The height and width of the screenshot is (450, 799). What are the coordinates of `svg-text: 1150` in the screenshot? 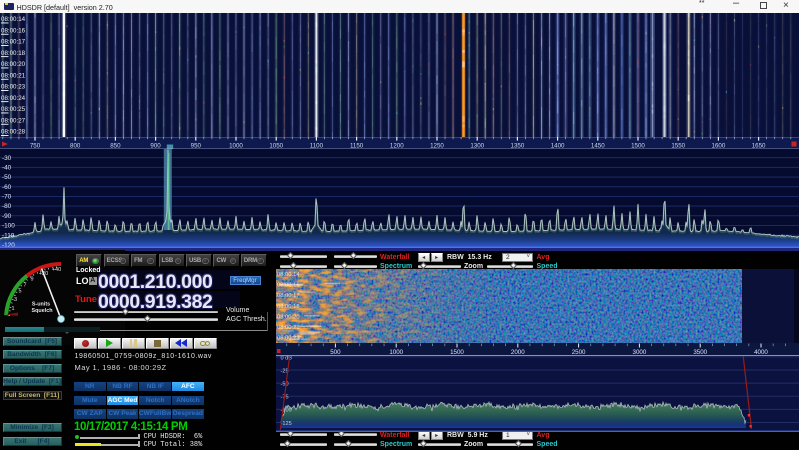 It's located at (357, 145).